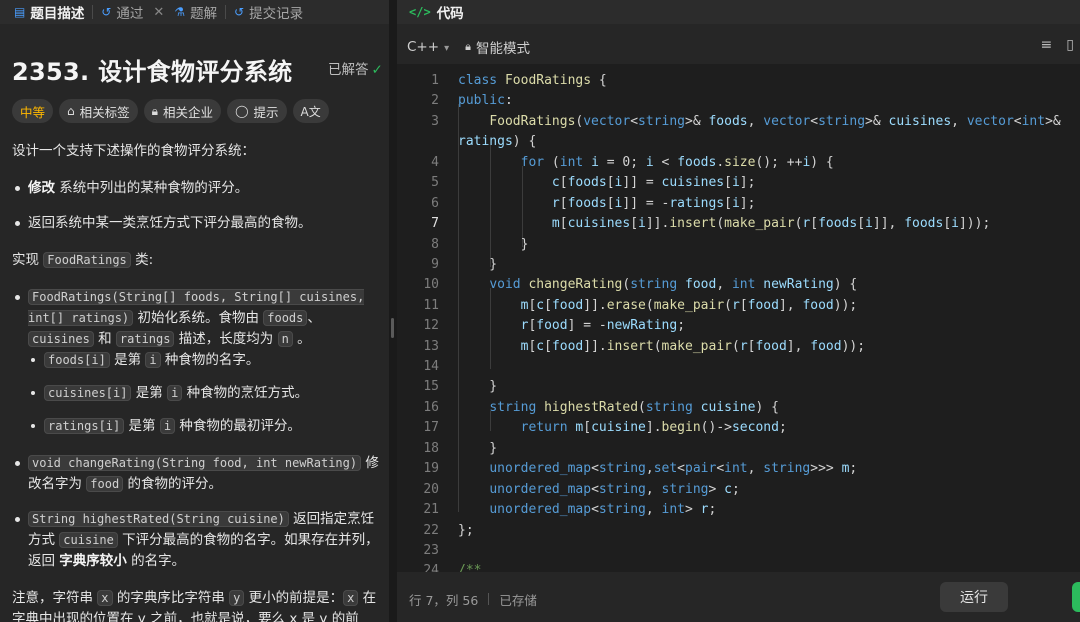  I want to click on mode-toggle: 🔒︎ 智能模式, so click(497, 47).